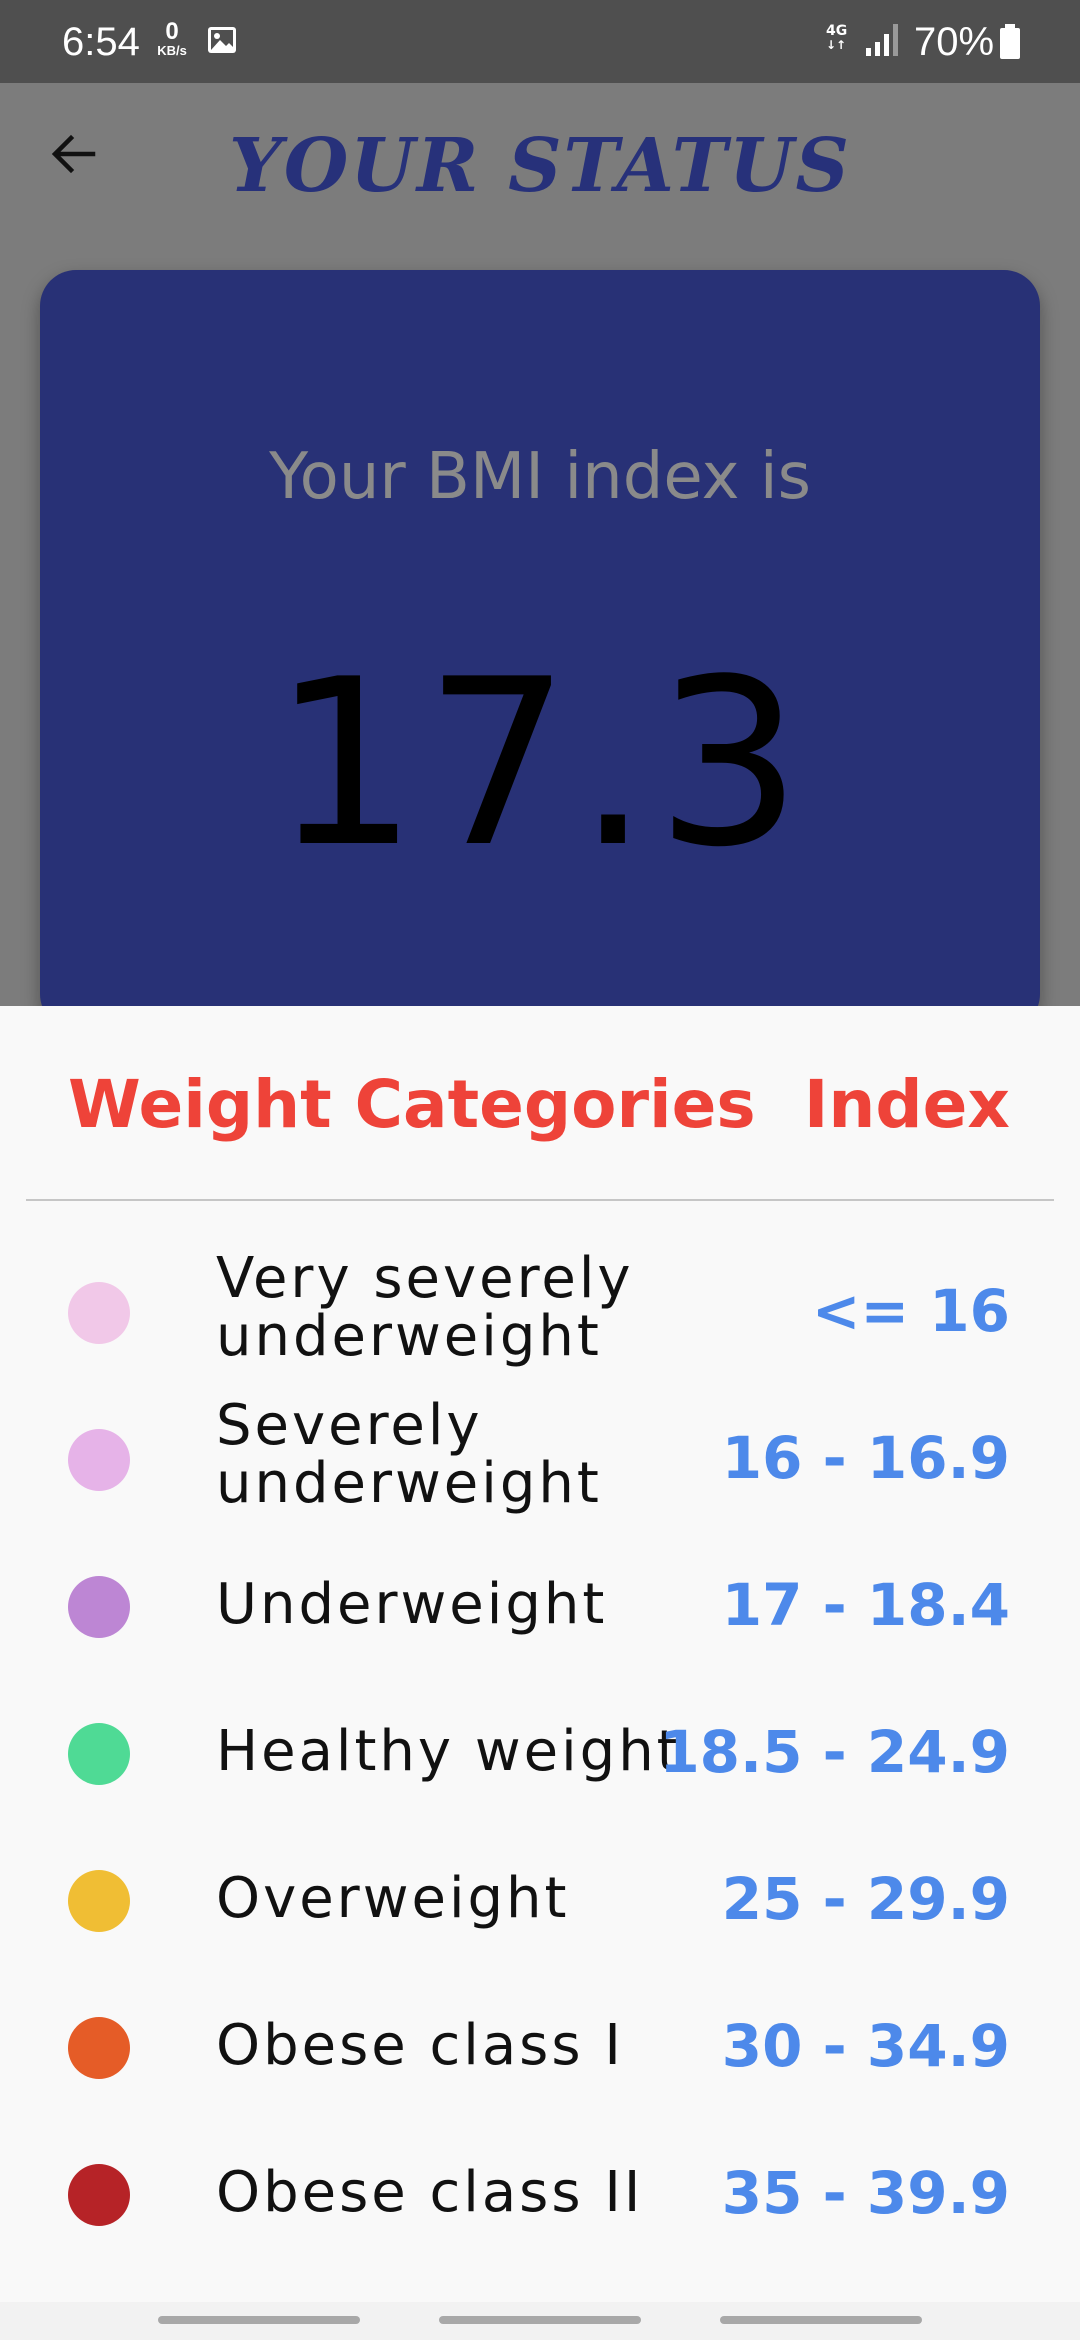 This screenshot has height=2340, width=1080. I want to click on status-time: 6:54, so click(101, 42).